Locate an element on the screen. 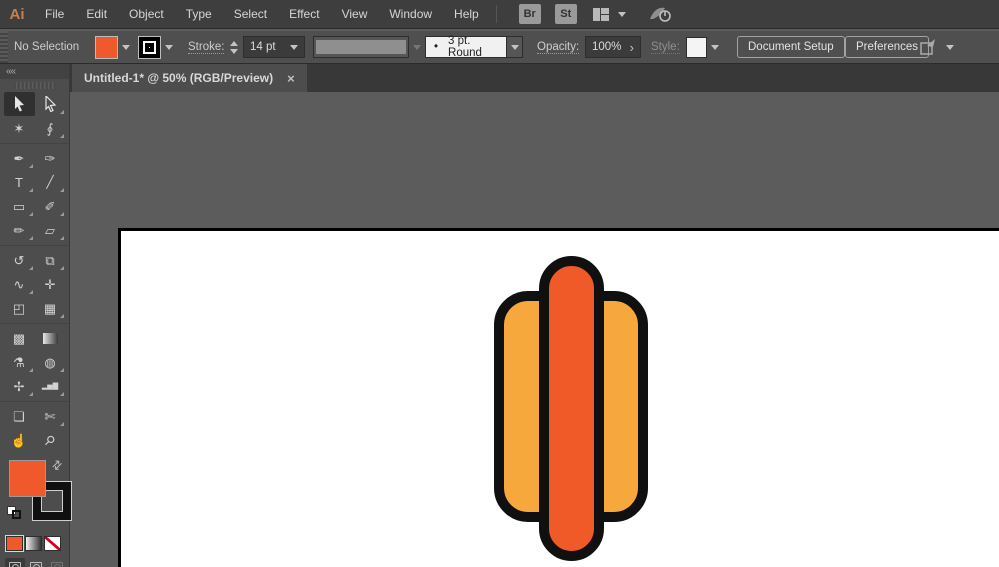 Image resolution: width=999 pixels, height=567 pixels. lasso-icon: ∮ is located at coordinates (50, 128).